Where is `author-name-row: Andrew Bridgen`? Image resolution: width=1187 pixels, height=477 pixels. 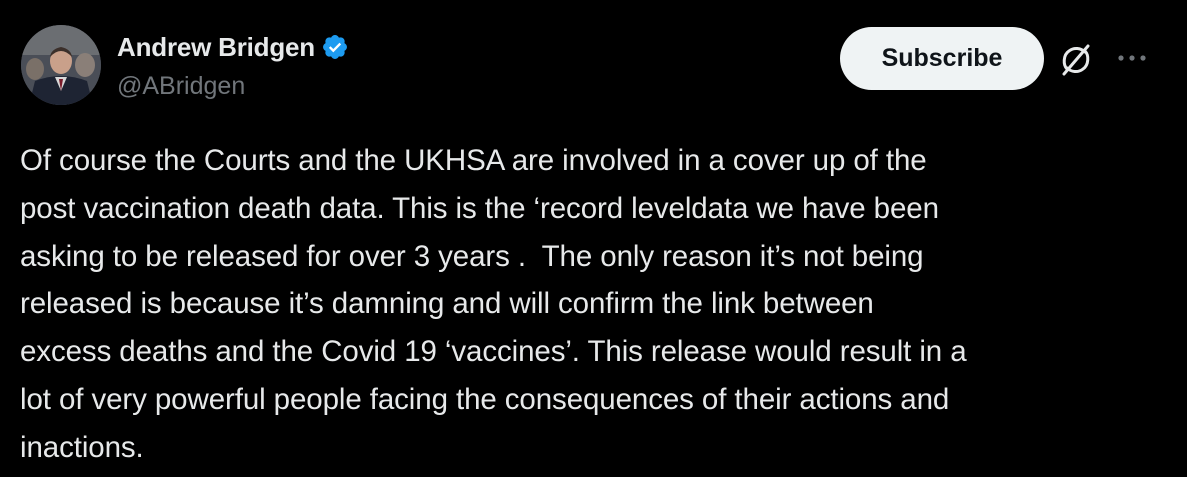
author-name-row: Andrew Bridgen is located at coordinates (233, 47).